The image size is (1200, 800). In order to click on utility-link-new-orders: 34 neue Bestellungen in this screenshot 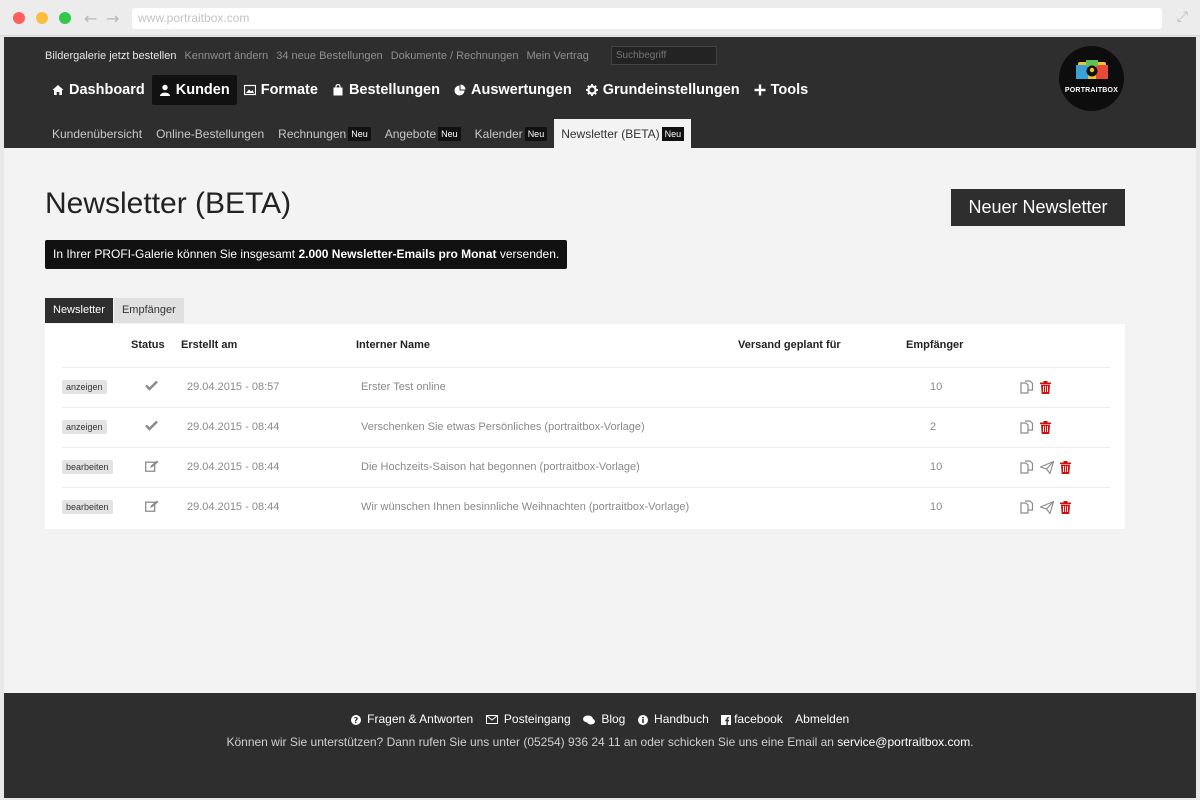, I will do `click(329, 56)`.